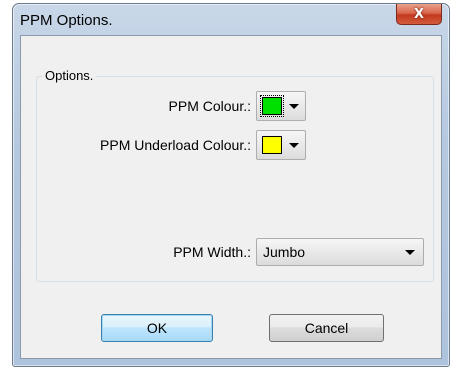  Describe the element at coordinates (66, 20) in the screenshot. I see `window-title: PPM Options.` at that location.